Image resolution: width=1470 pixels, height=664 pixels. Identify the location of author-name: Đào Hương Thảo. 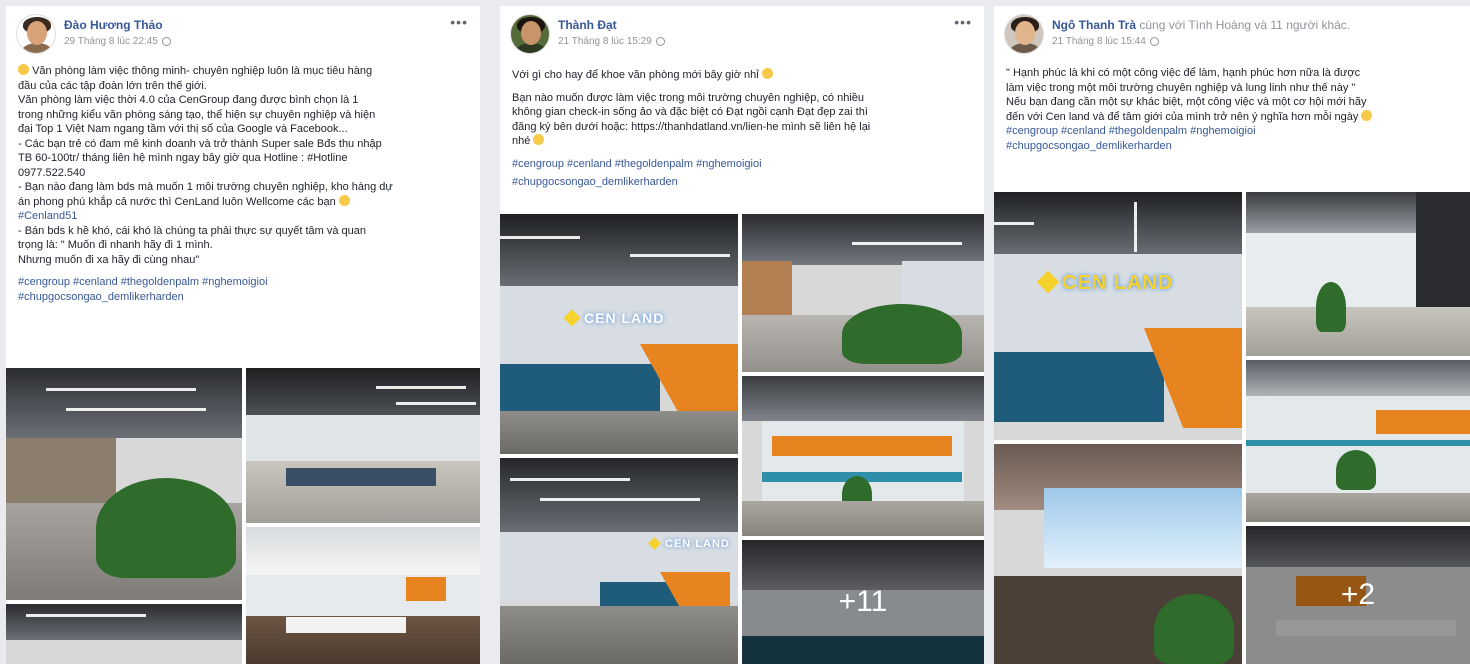
(113, 25).